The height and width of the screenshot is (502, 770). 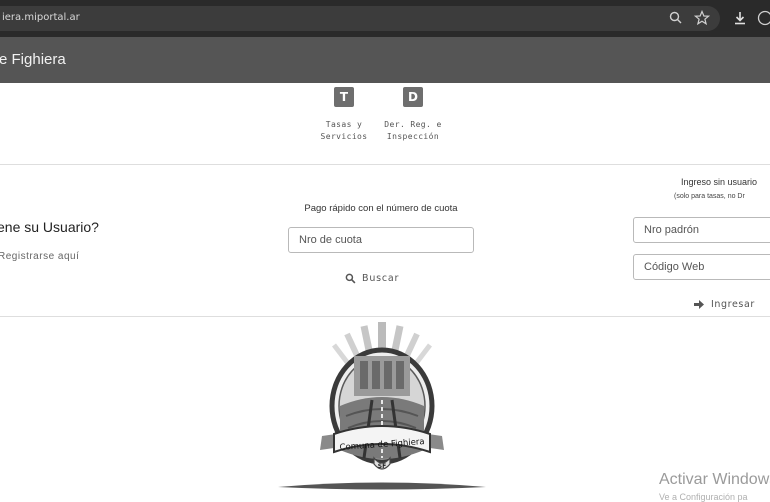 I want to click on arrow-right-icon, so click(x=699, y=304).